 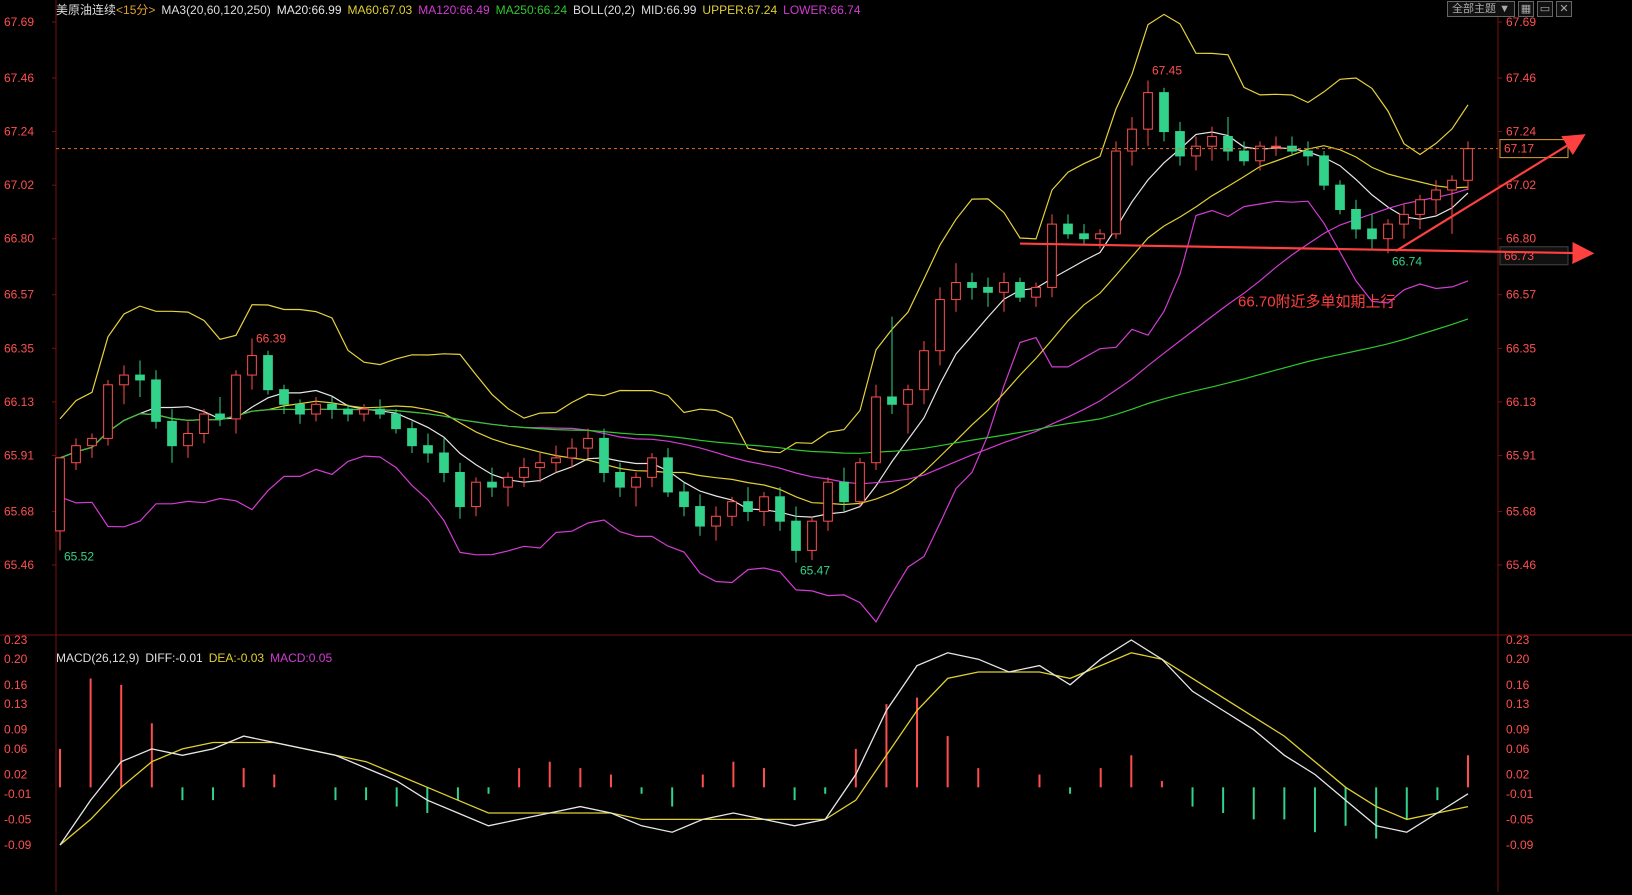 What do you see at coordinates (1518, 704) in the screenshot?
I see `macd-axis-label-right: 0.13` at bounding box center [1518, 704].